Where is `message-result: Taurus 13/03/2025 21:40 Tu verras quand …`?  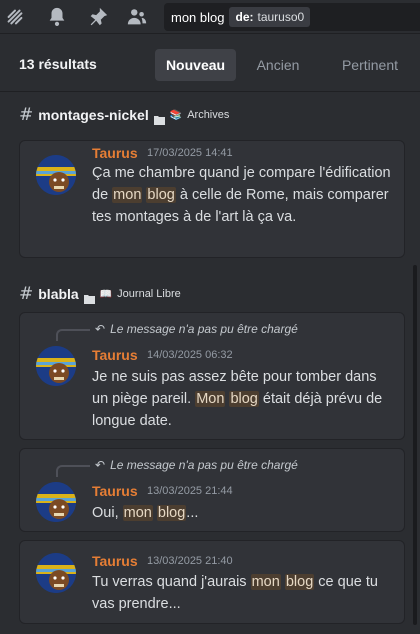 message-result: Taurus 13/03/2025 21:40 Tu verras quand … is located at coordinates (212, 582).